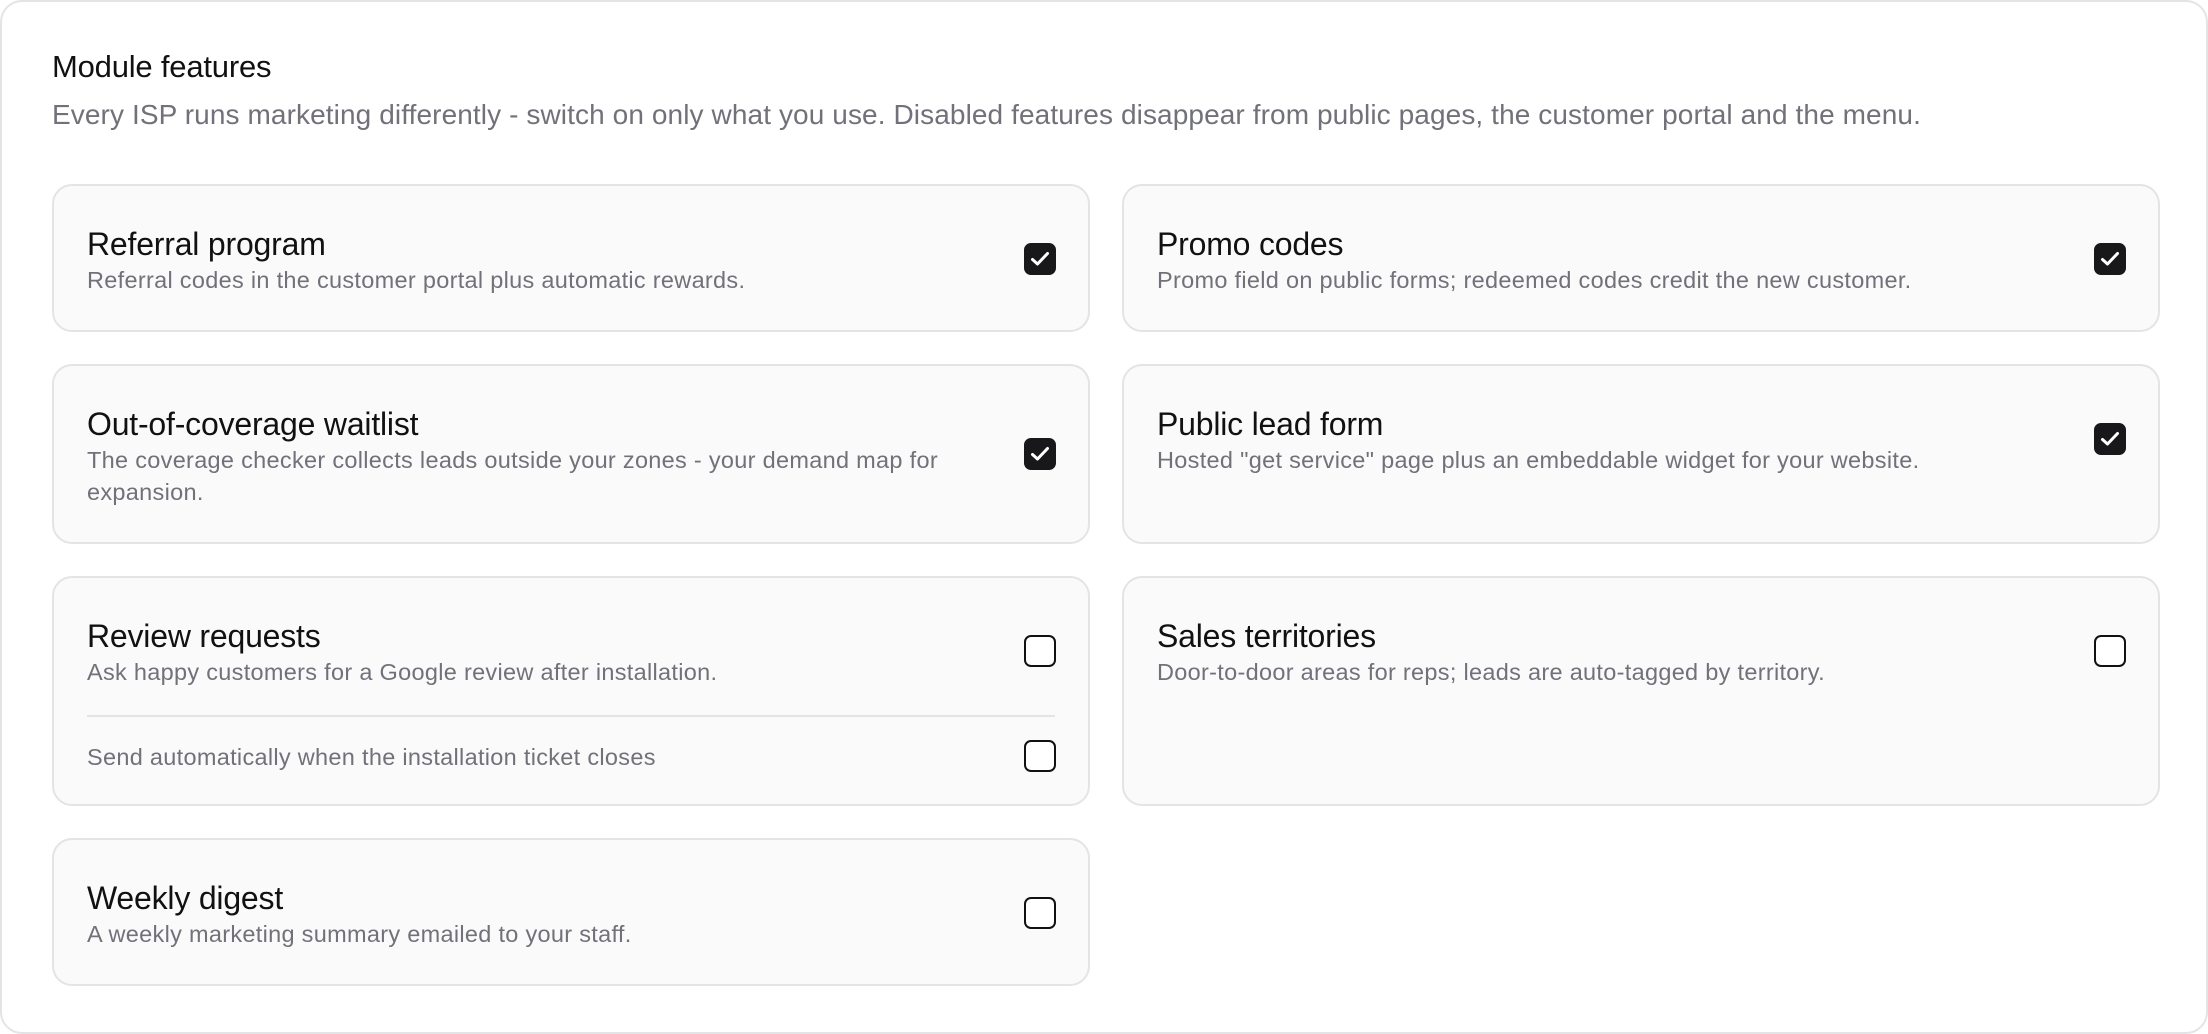  Describe the element at coordinates (185, 898) in the screenshot. I see `feature-title: Weekly digest` at that location.